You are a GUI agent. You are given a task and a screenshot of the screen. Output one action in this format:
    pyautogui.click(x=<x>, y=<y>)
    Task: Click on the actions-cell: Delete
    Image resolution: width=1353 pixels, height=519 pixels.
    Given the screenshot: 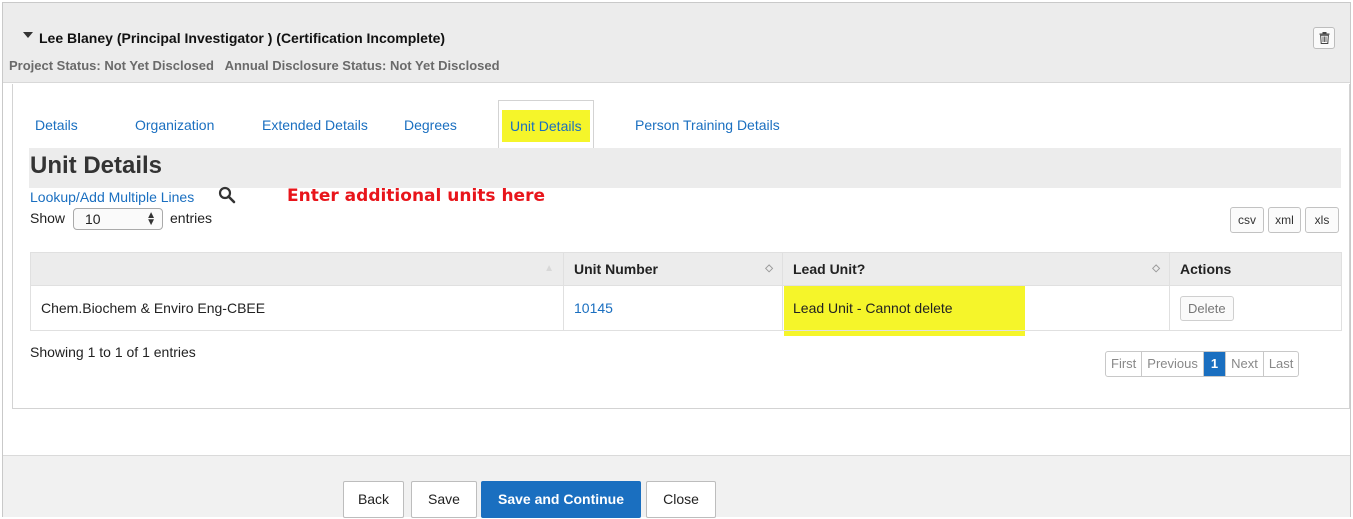 What is the action you would take?
    pyautogui.click(x=1255, y=308)
    